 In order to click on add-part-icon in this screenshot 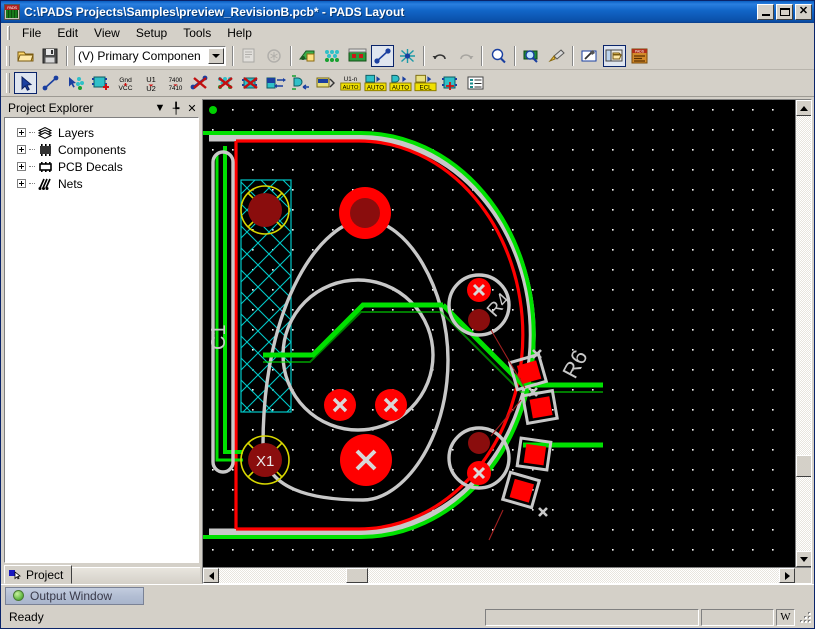, I will do `click(100, 83)`.